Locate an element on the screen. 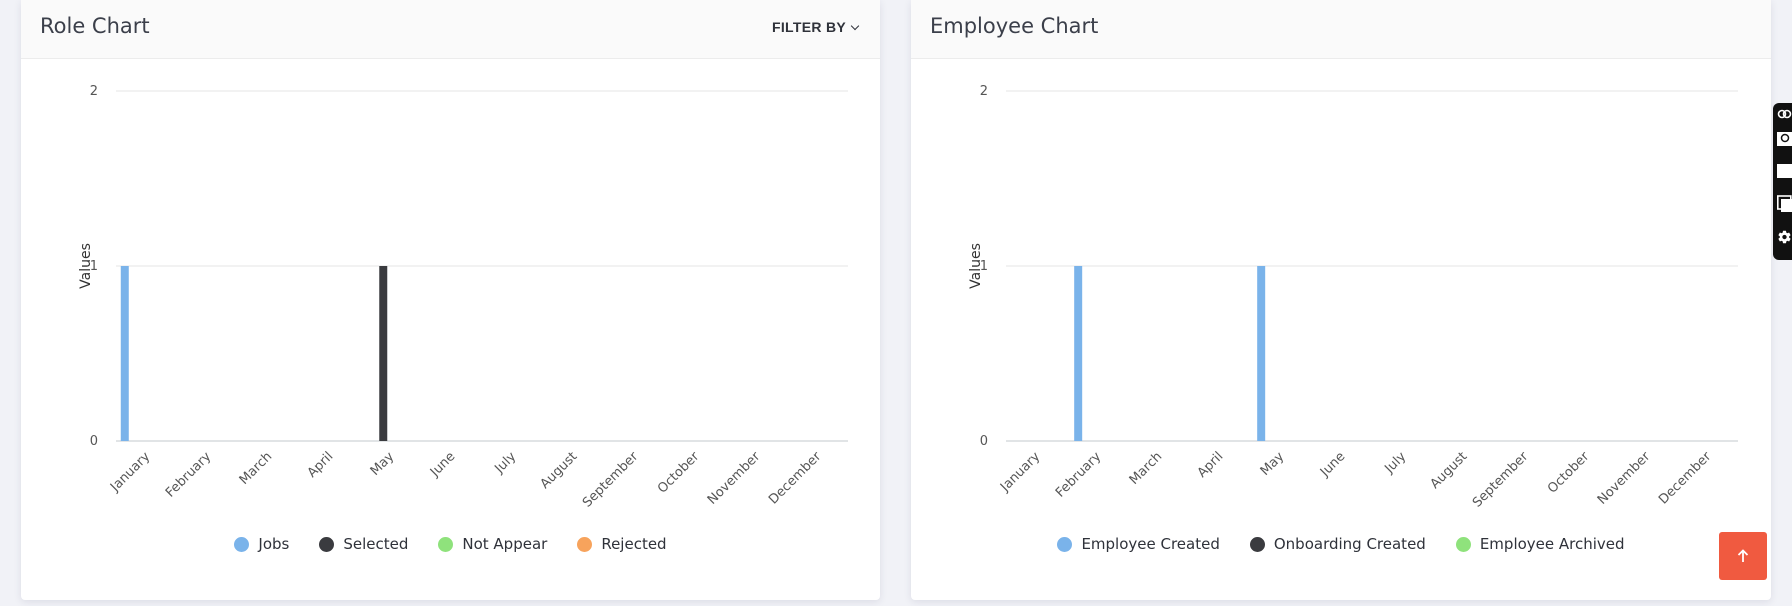 The width and height of the screenshot is (1792, 606). search-icon is located at coordinates (1784, 139).